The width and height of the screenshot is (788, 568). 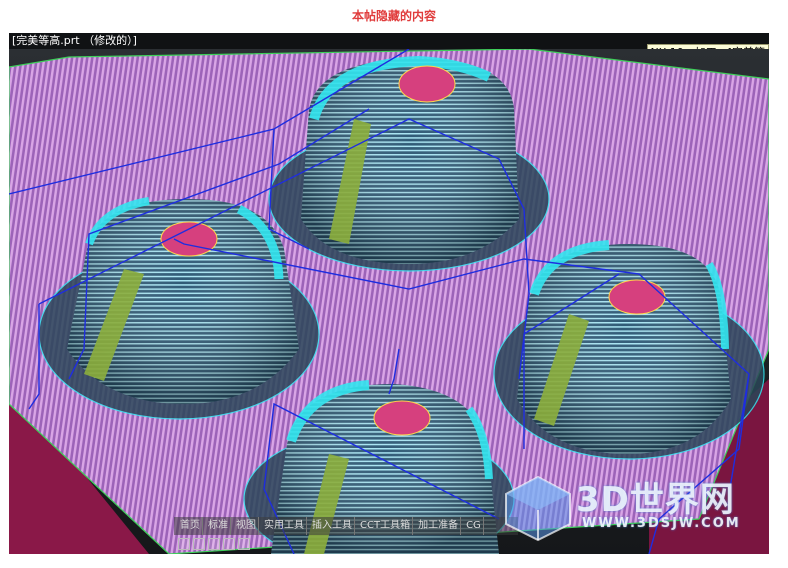 I want to click on gear-icon, so click(x=184, y=544).